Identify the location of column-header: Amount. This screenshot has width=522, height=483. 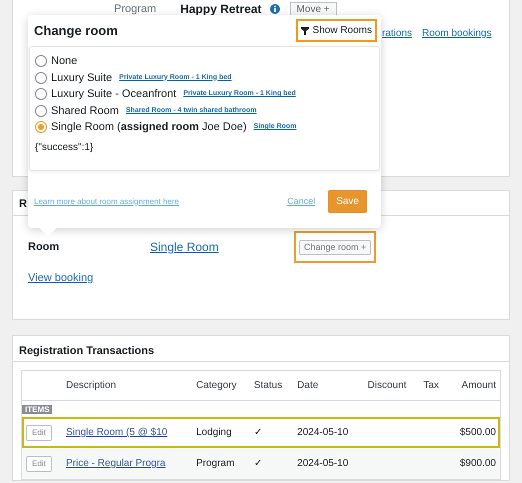
(473, 385).